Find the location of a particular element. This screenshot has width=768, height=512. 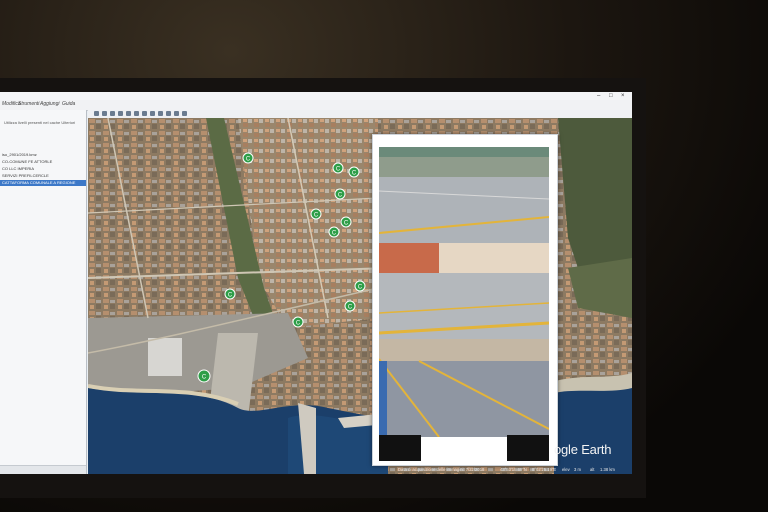

google-earth-logo: ogle Earth is located at coordinates (583, 449).